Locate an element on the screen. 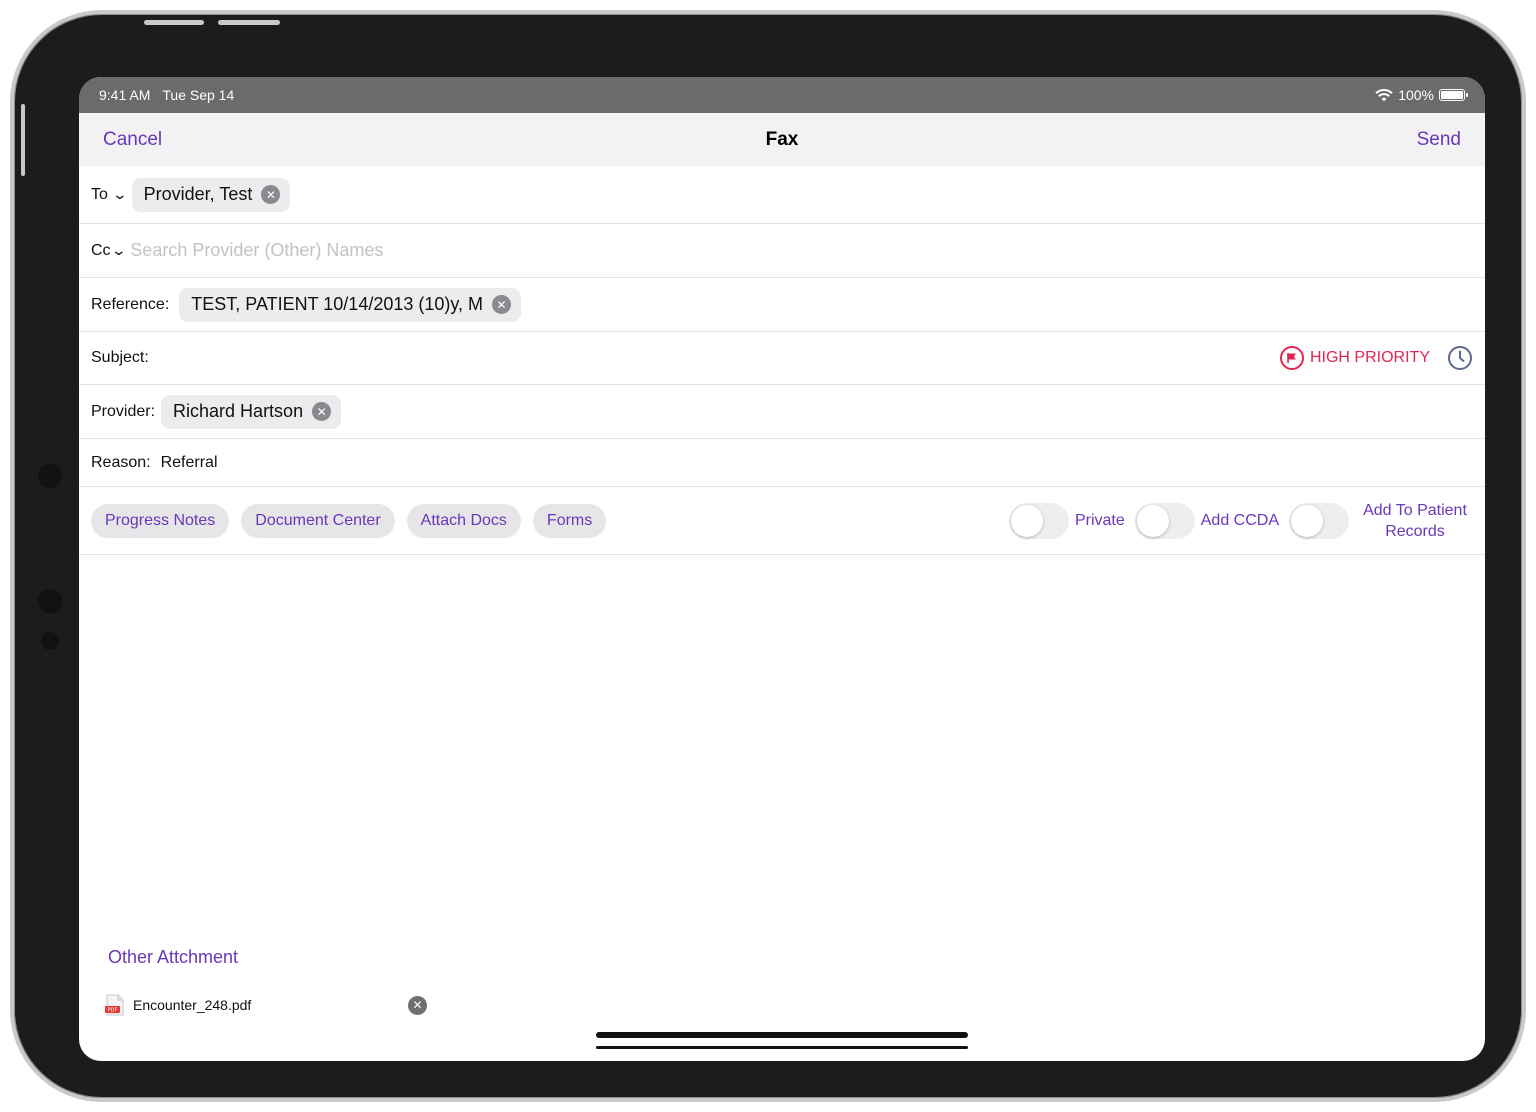  clock-icon is located at coordinates (1460, 358).